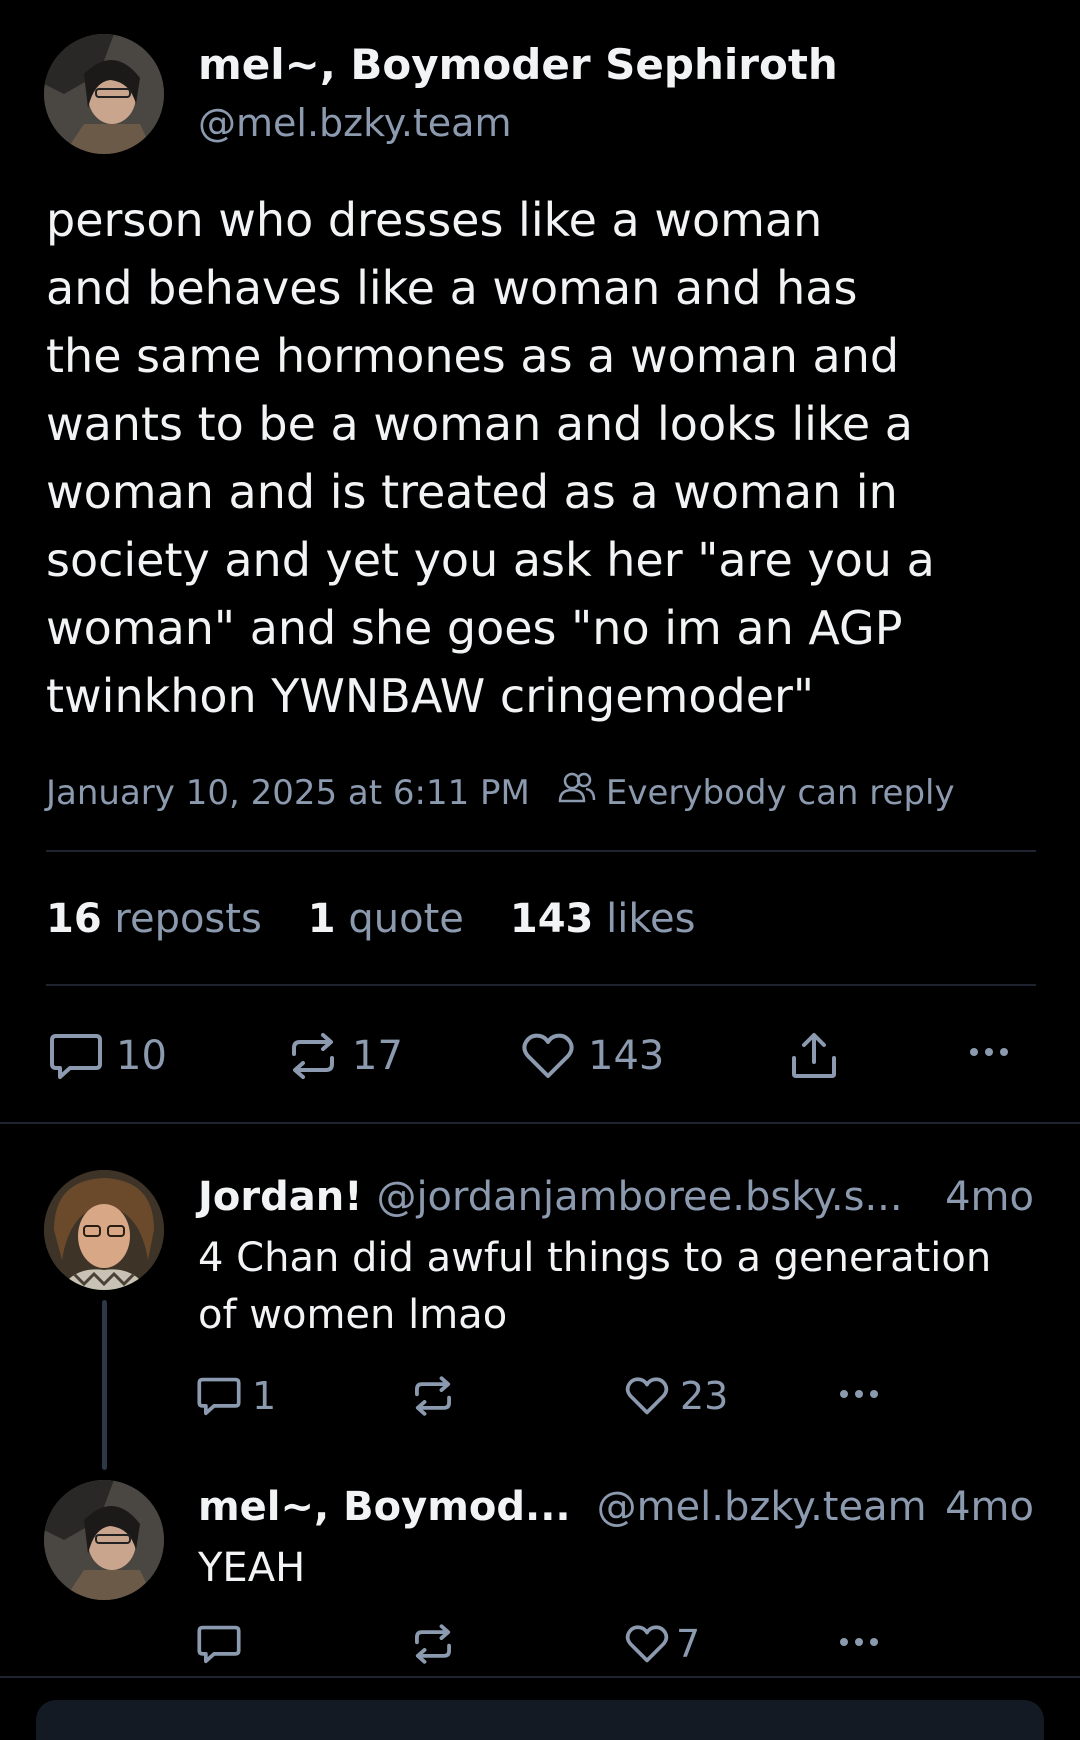 This screenshot has width=1080, height=1740. Describe the element at coordinates (595, 1258) in the screenshot. I see `reply-line: 4 Chan did awful things to a generation` at that location.